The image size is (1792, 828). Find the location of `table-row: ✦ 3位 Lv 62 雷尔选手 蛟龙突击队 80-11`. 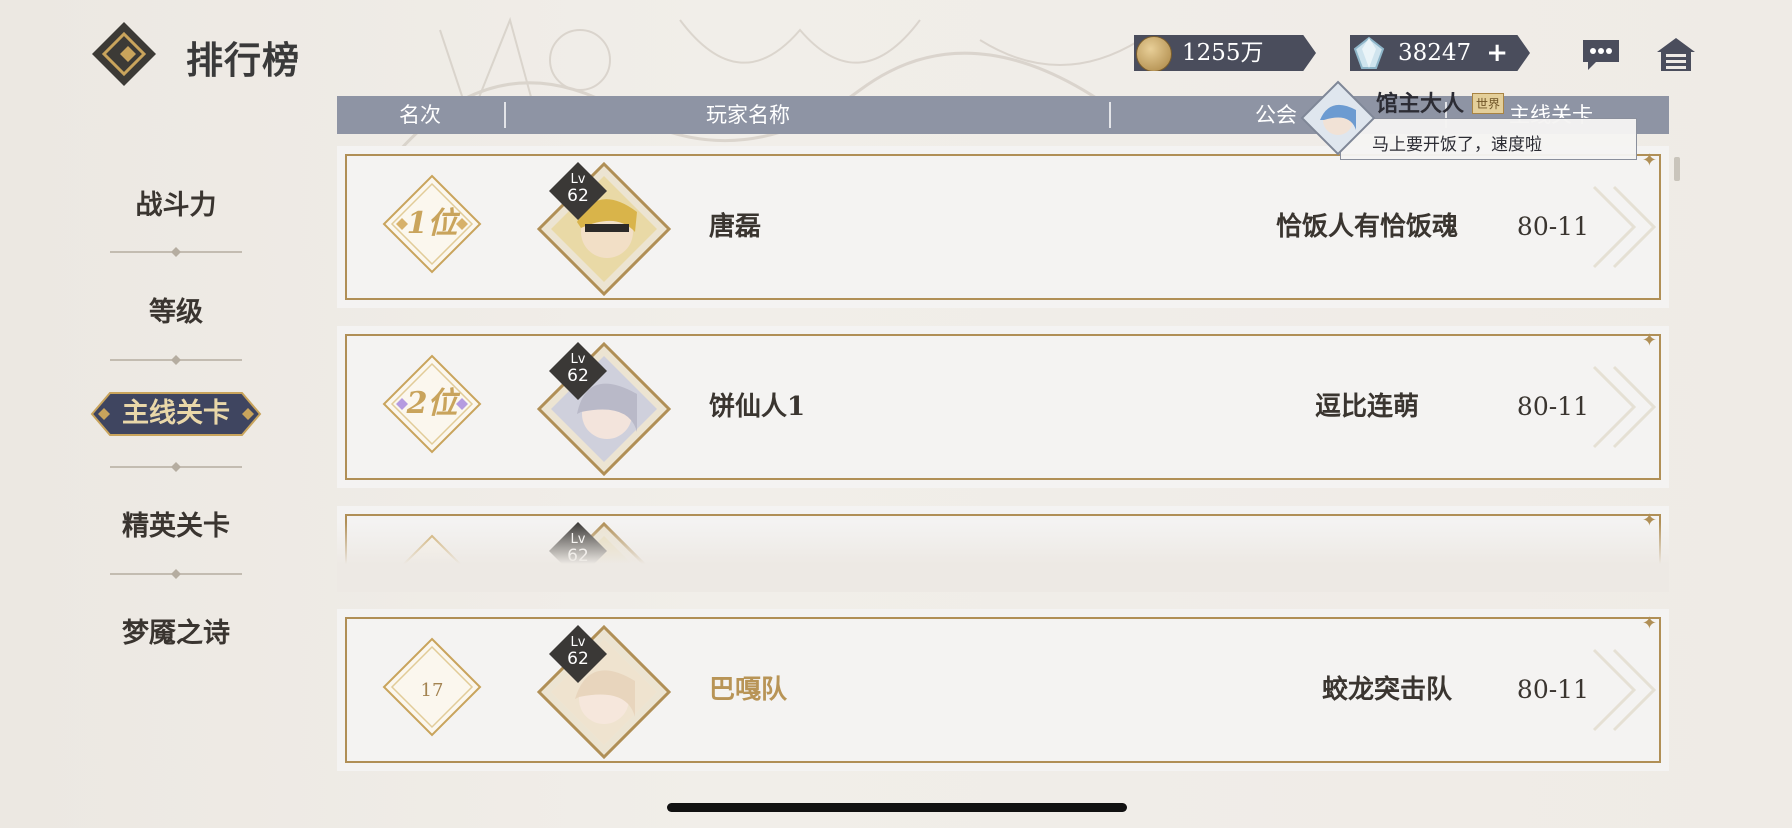

table-row: ✦ 3位 Lv 62 雷尔选手 蛟龙突击队 80-11 is located at coordinates (1003, 549).